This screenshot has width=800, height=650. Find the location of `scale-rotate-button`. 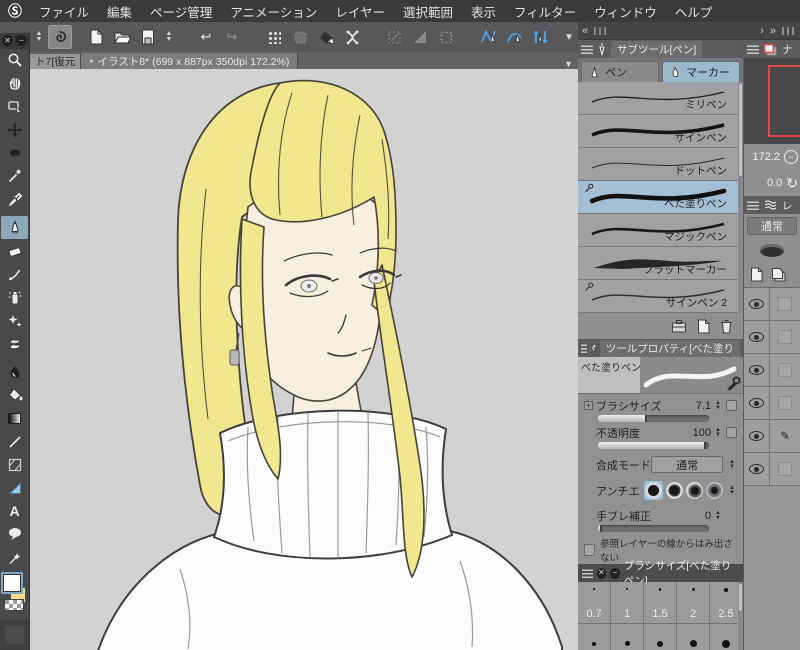

scale-rotate-button is located at coordinates (394, 37).